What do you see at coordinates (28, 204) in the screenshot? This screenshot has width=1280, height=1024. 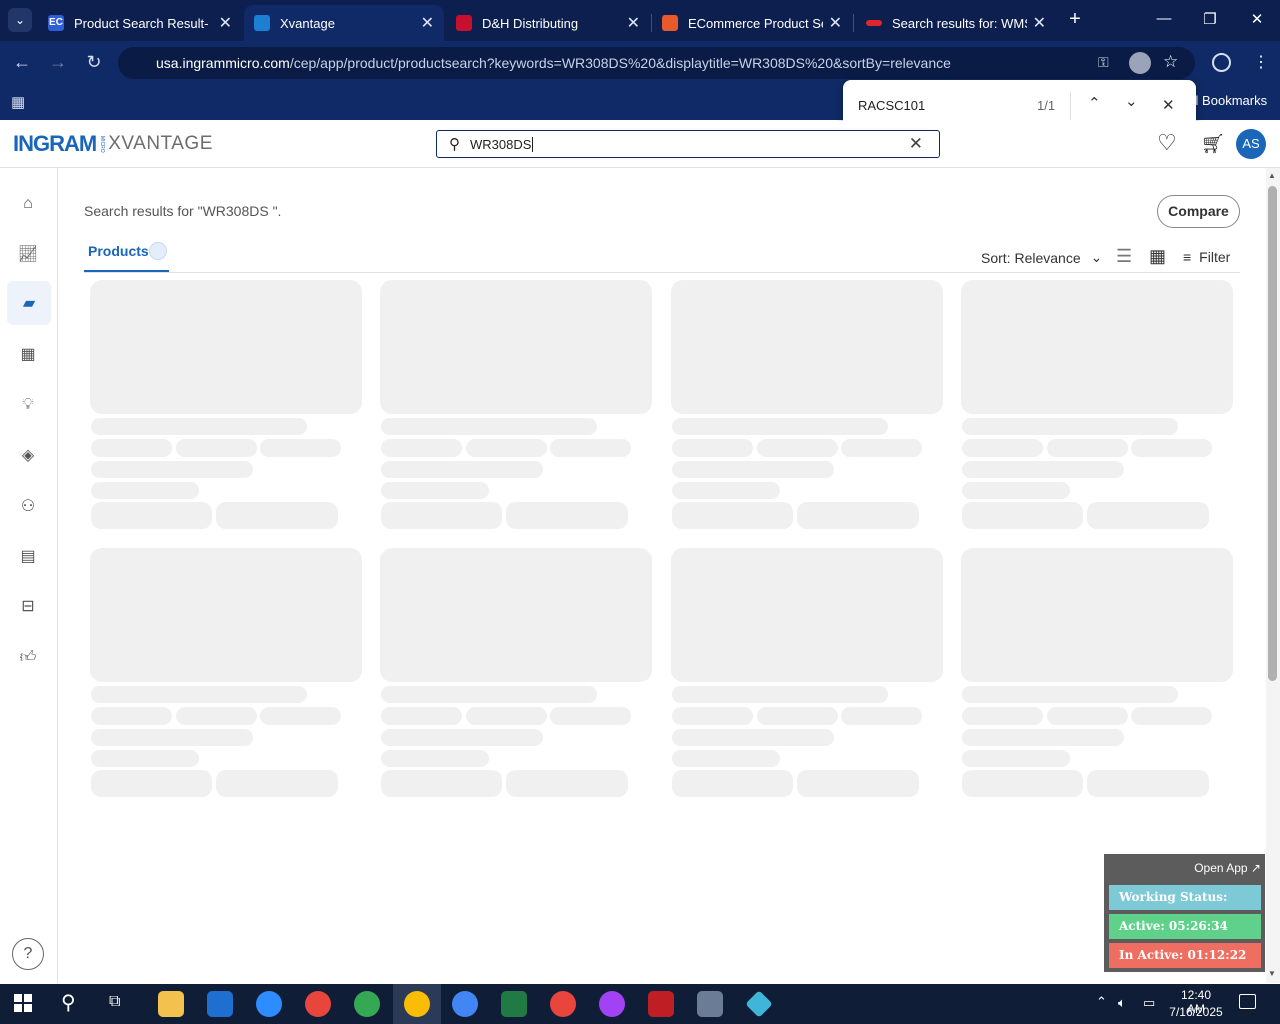 I see `home-icon: ⌂` at bounding box center [28, 204].